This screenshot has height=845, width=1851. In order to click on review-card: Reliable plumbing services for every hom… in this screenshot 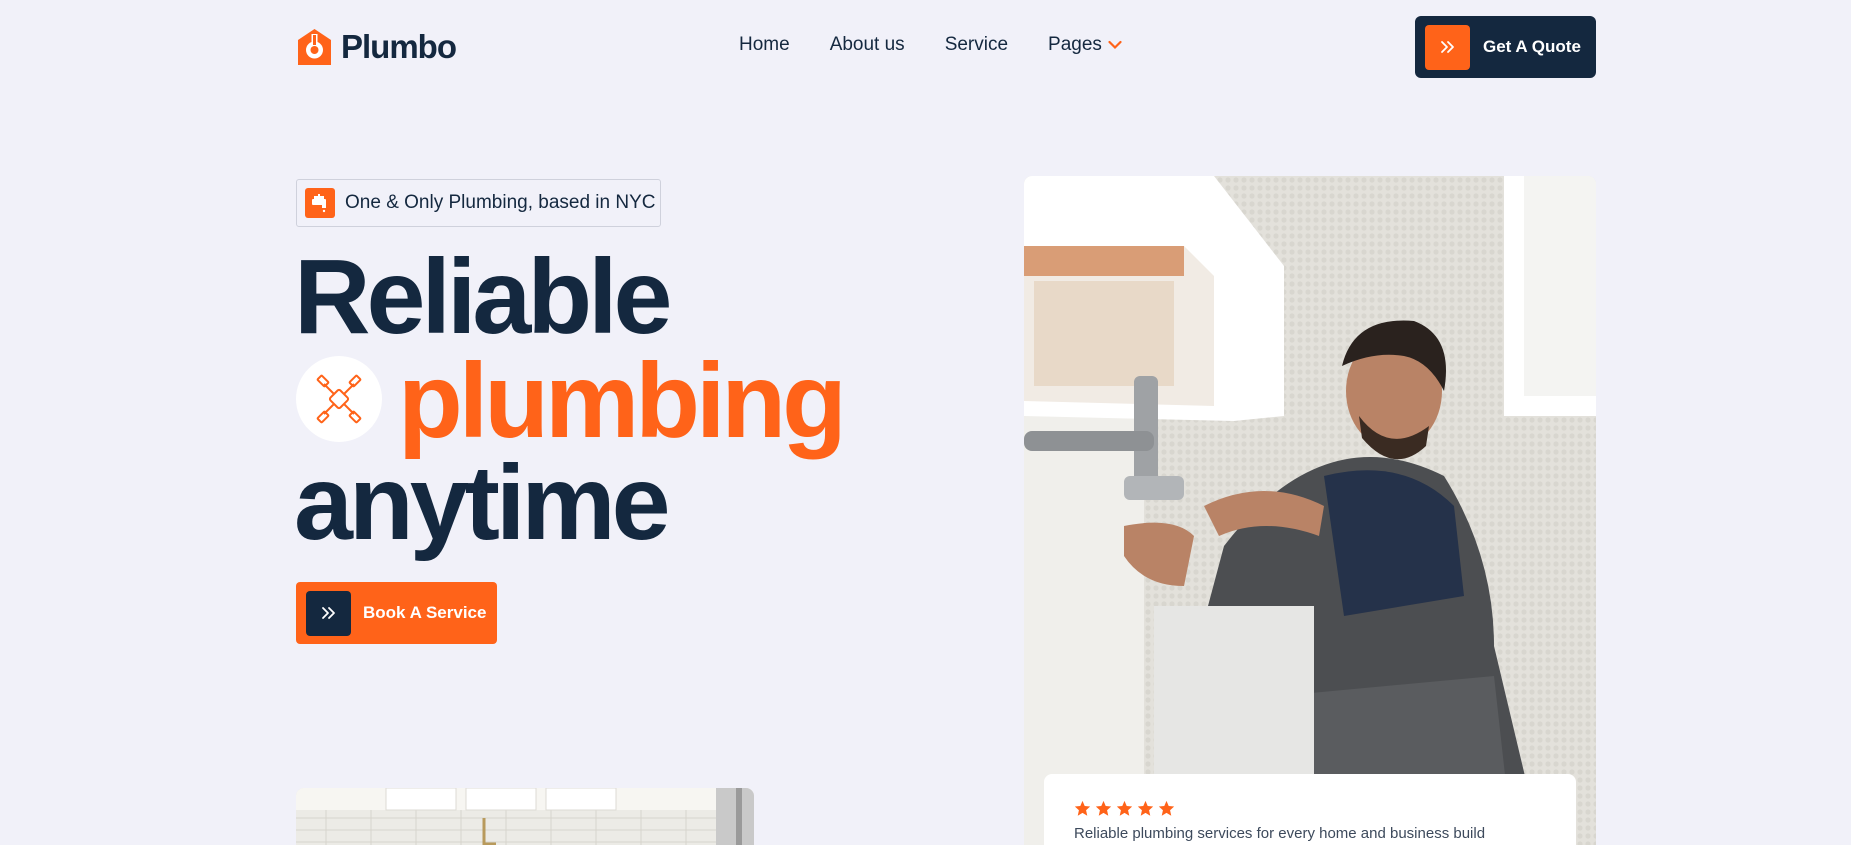, I will do `click(1310, 809)`.